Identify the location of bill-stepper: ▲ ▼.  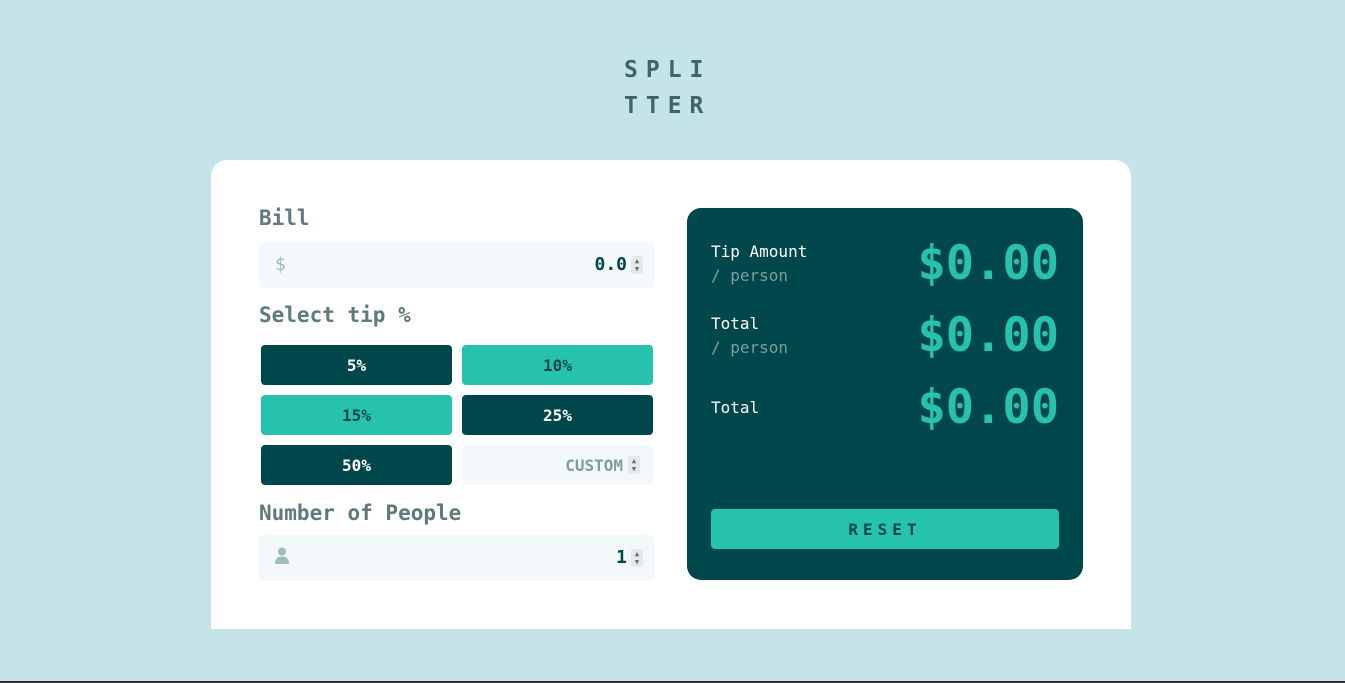
(637, 265).